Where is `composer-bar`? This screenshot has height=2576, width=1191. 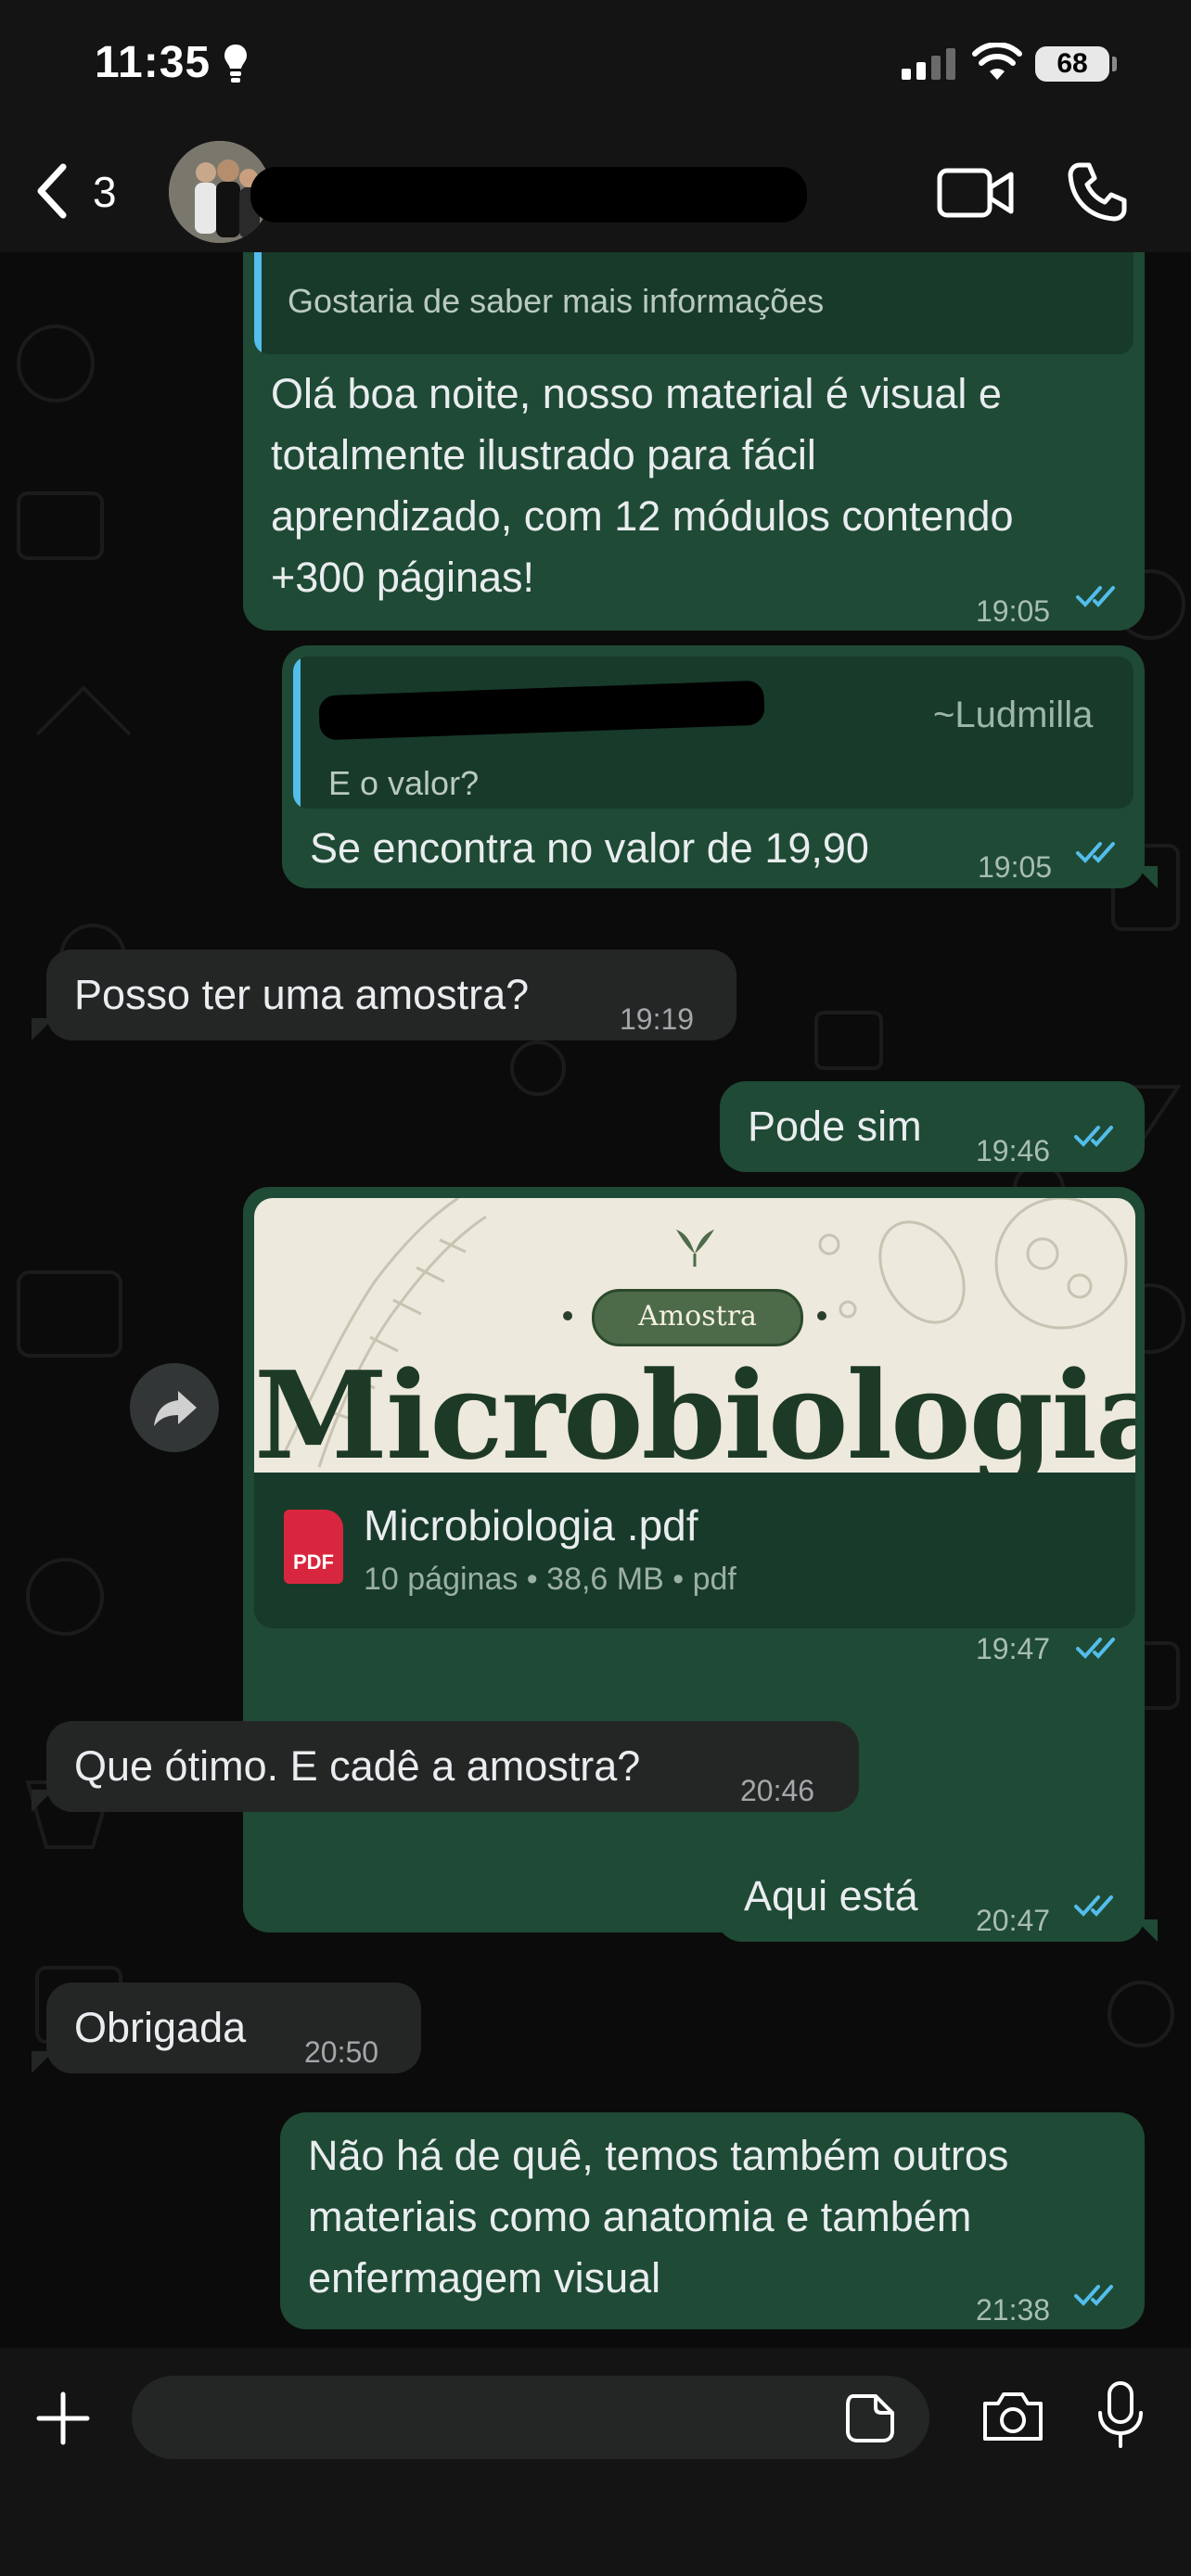 composer-bar is located at coordinates (595, 2462).